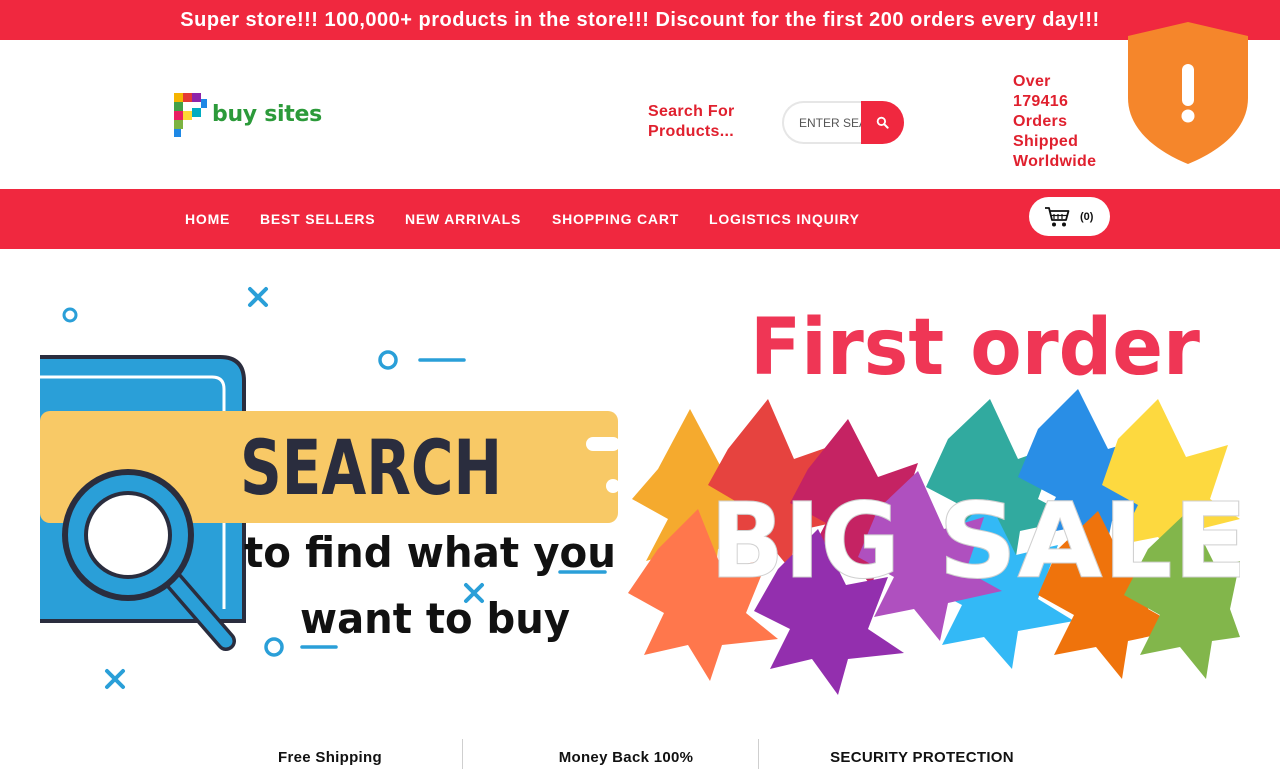 The width and height of the screenshot is (1280, 769). Describe the element at coordinates (371, 467) in the screenshot. I see `search-promo-title: SEARCH` at that location.